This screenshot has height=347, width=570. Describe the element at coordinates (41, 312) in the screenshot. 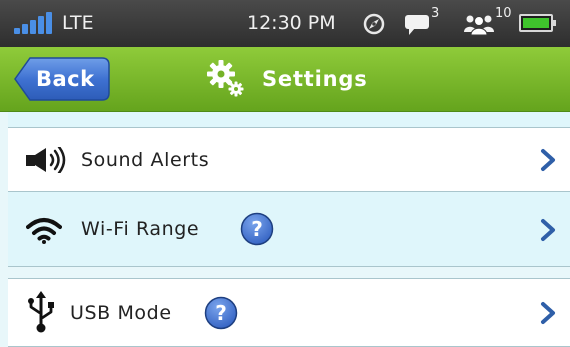

I see `usb-icon` at that location.